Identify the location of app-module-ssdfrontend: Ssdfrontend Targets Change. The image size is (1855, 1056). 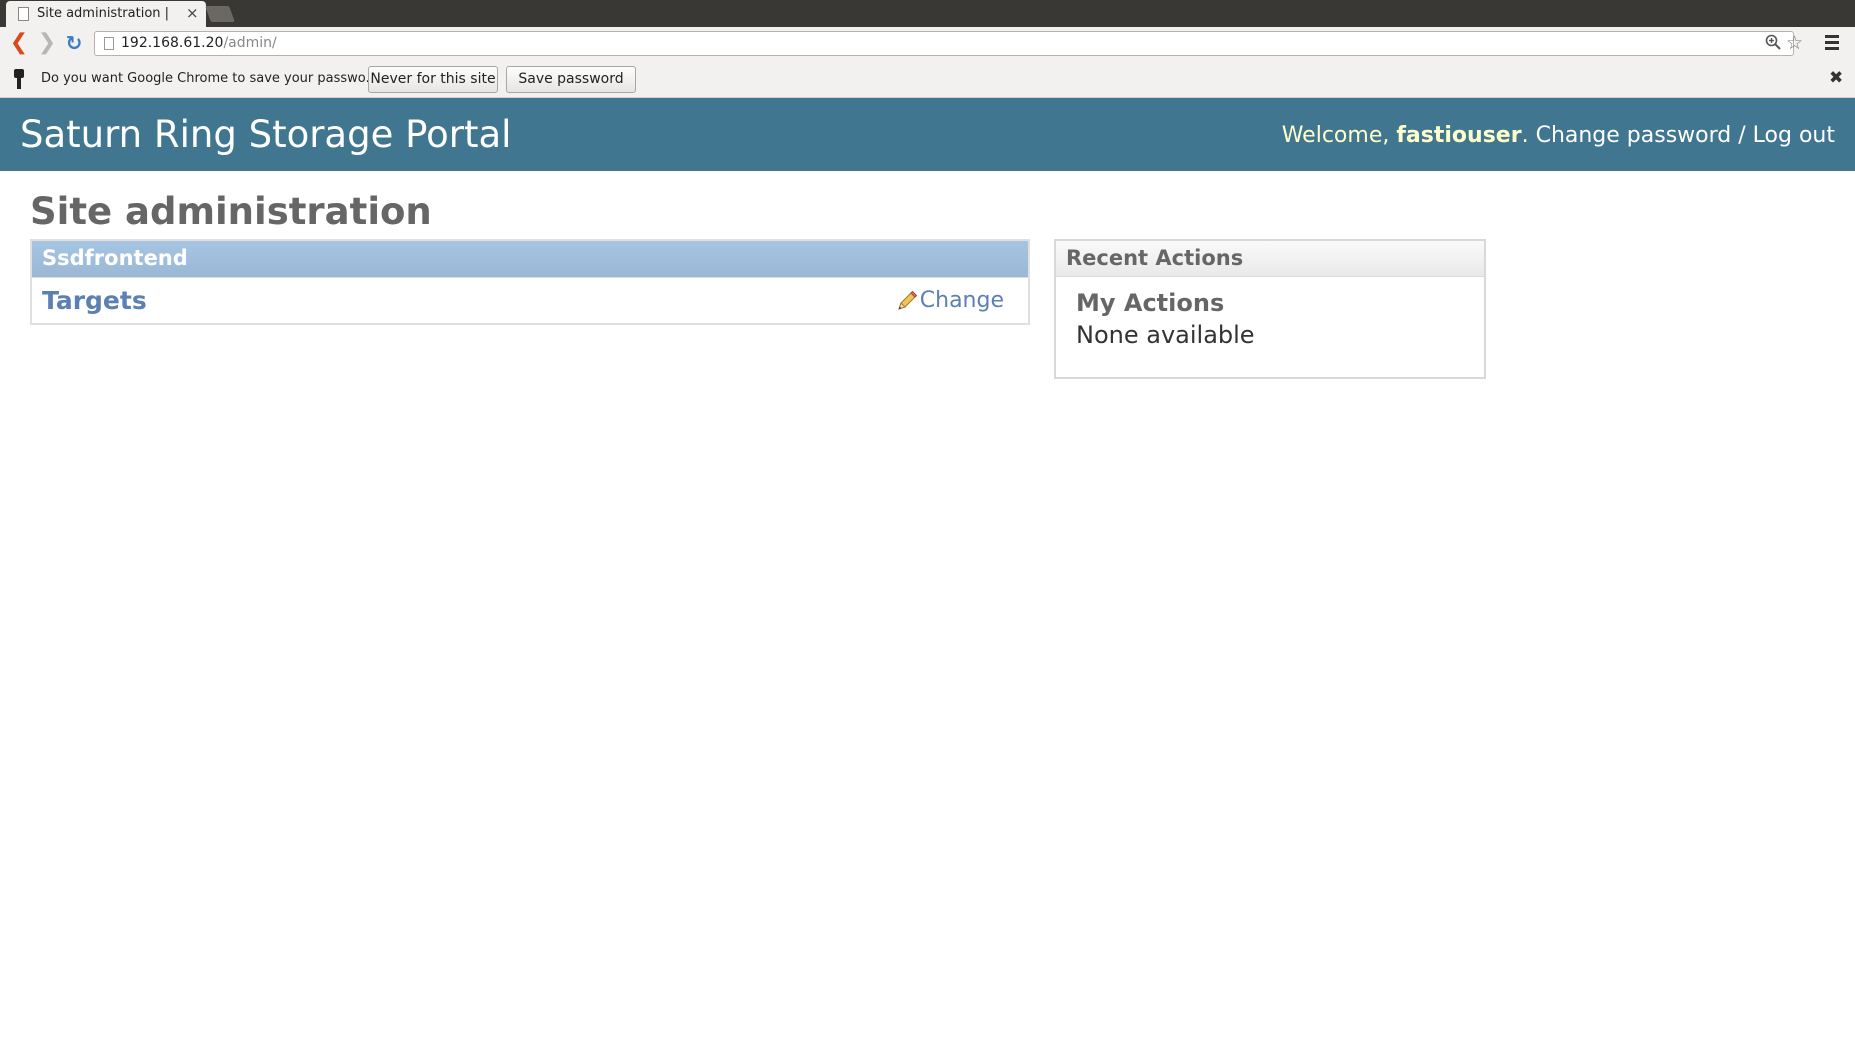
(530, 282).